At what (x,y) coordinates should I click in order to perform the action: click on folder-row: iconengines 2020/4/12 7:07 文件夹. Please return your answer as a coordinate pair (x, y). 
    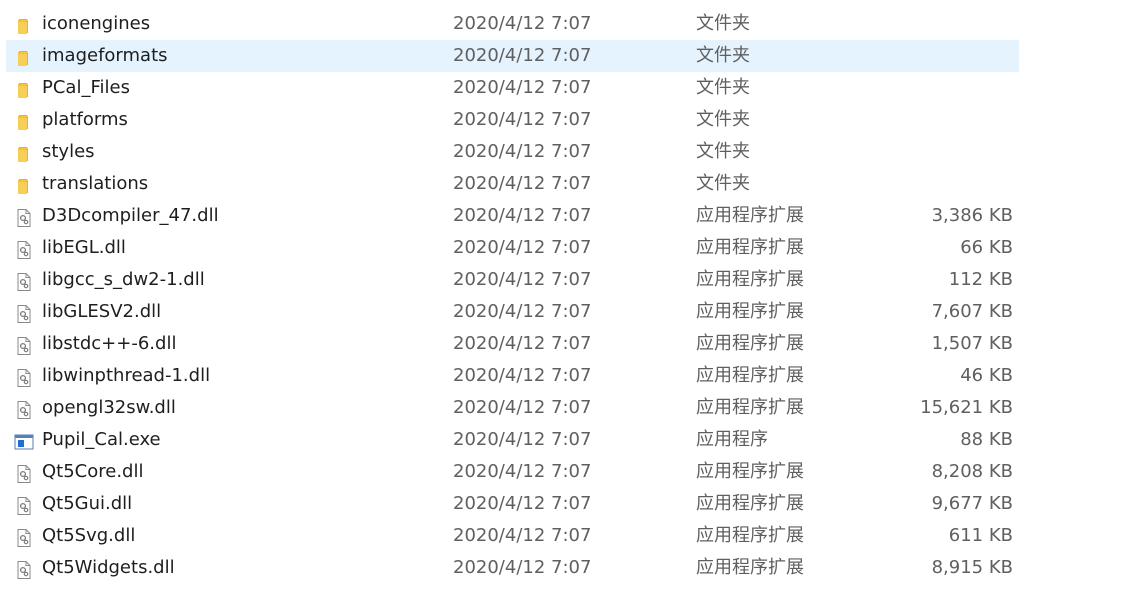
    Looking at the image, I should click on (512, 24).